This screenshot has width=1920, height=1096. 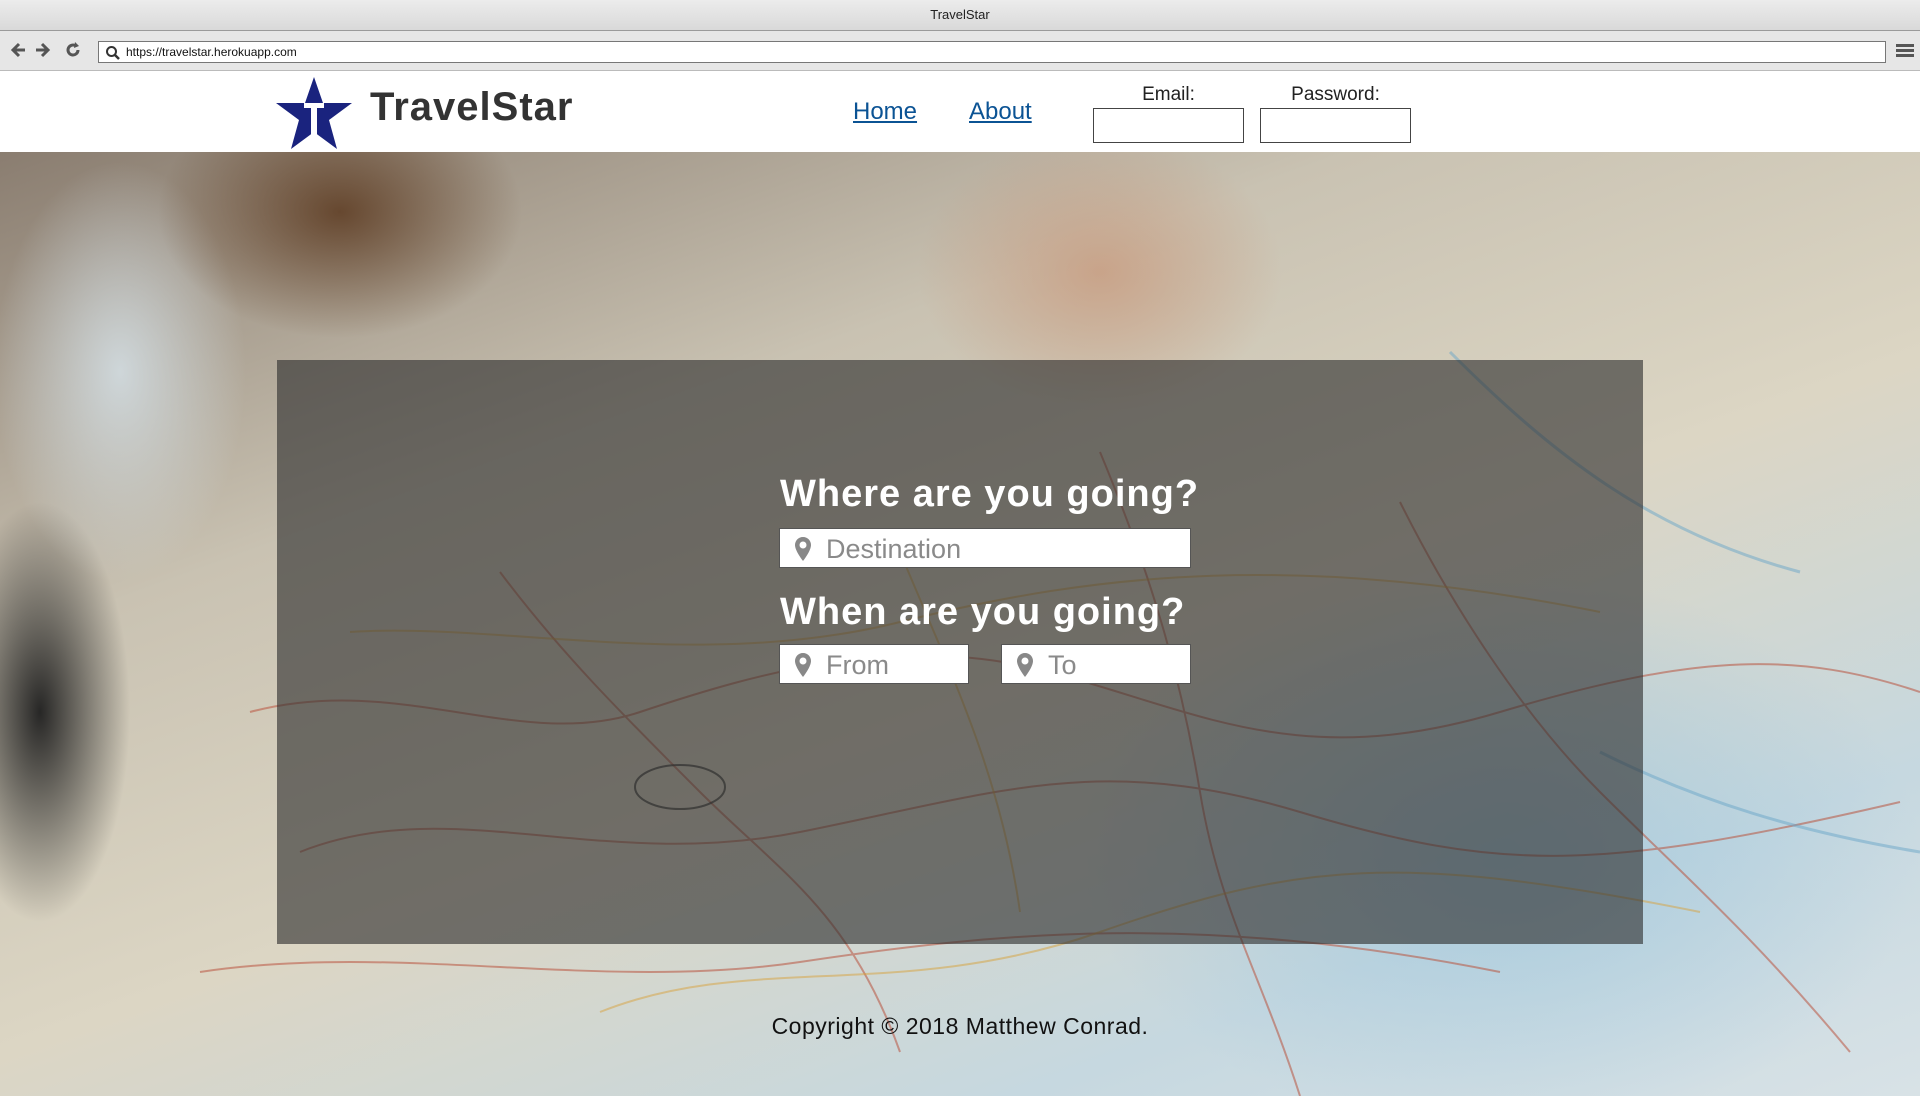 What do you see at coordinates (992, 52) in the screenshot?
I see `address-bar: https://travelstar.herokuapp.com` at bounding box center [992, 52].